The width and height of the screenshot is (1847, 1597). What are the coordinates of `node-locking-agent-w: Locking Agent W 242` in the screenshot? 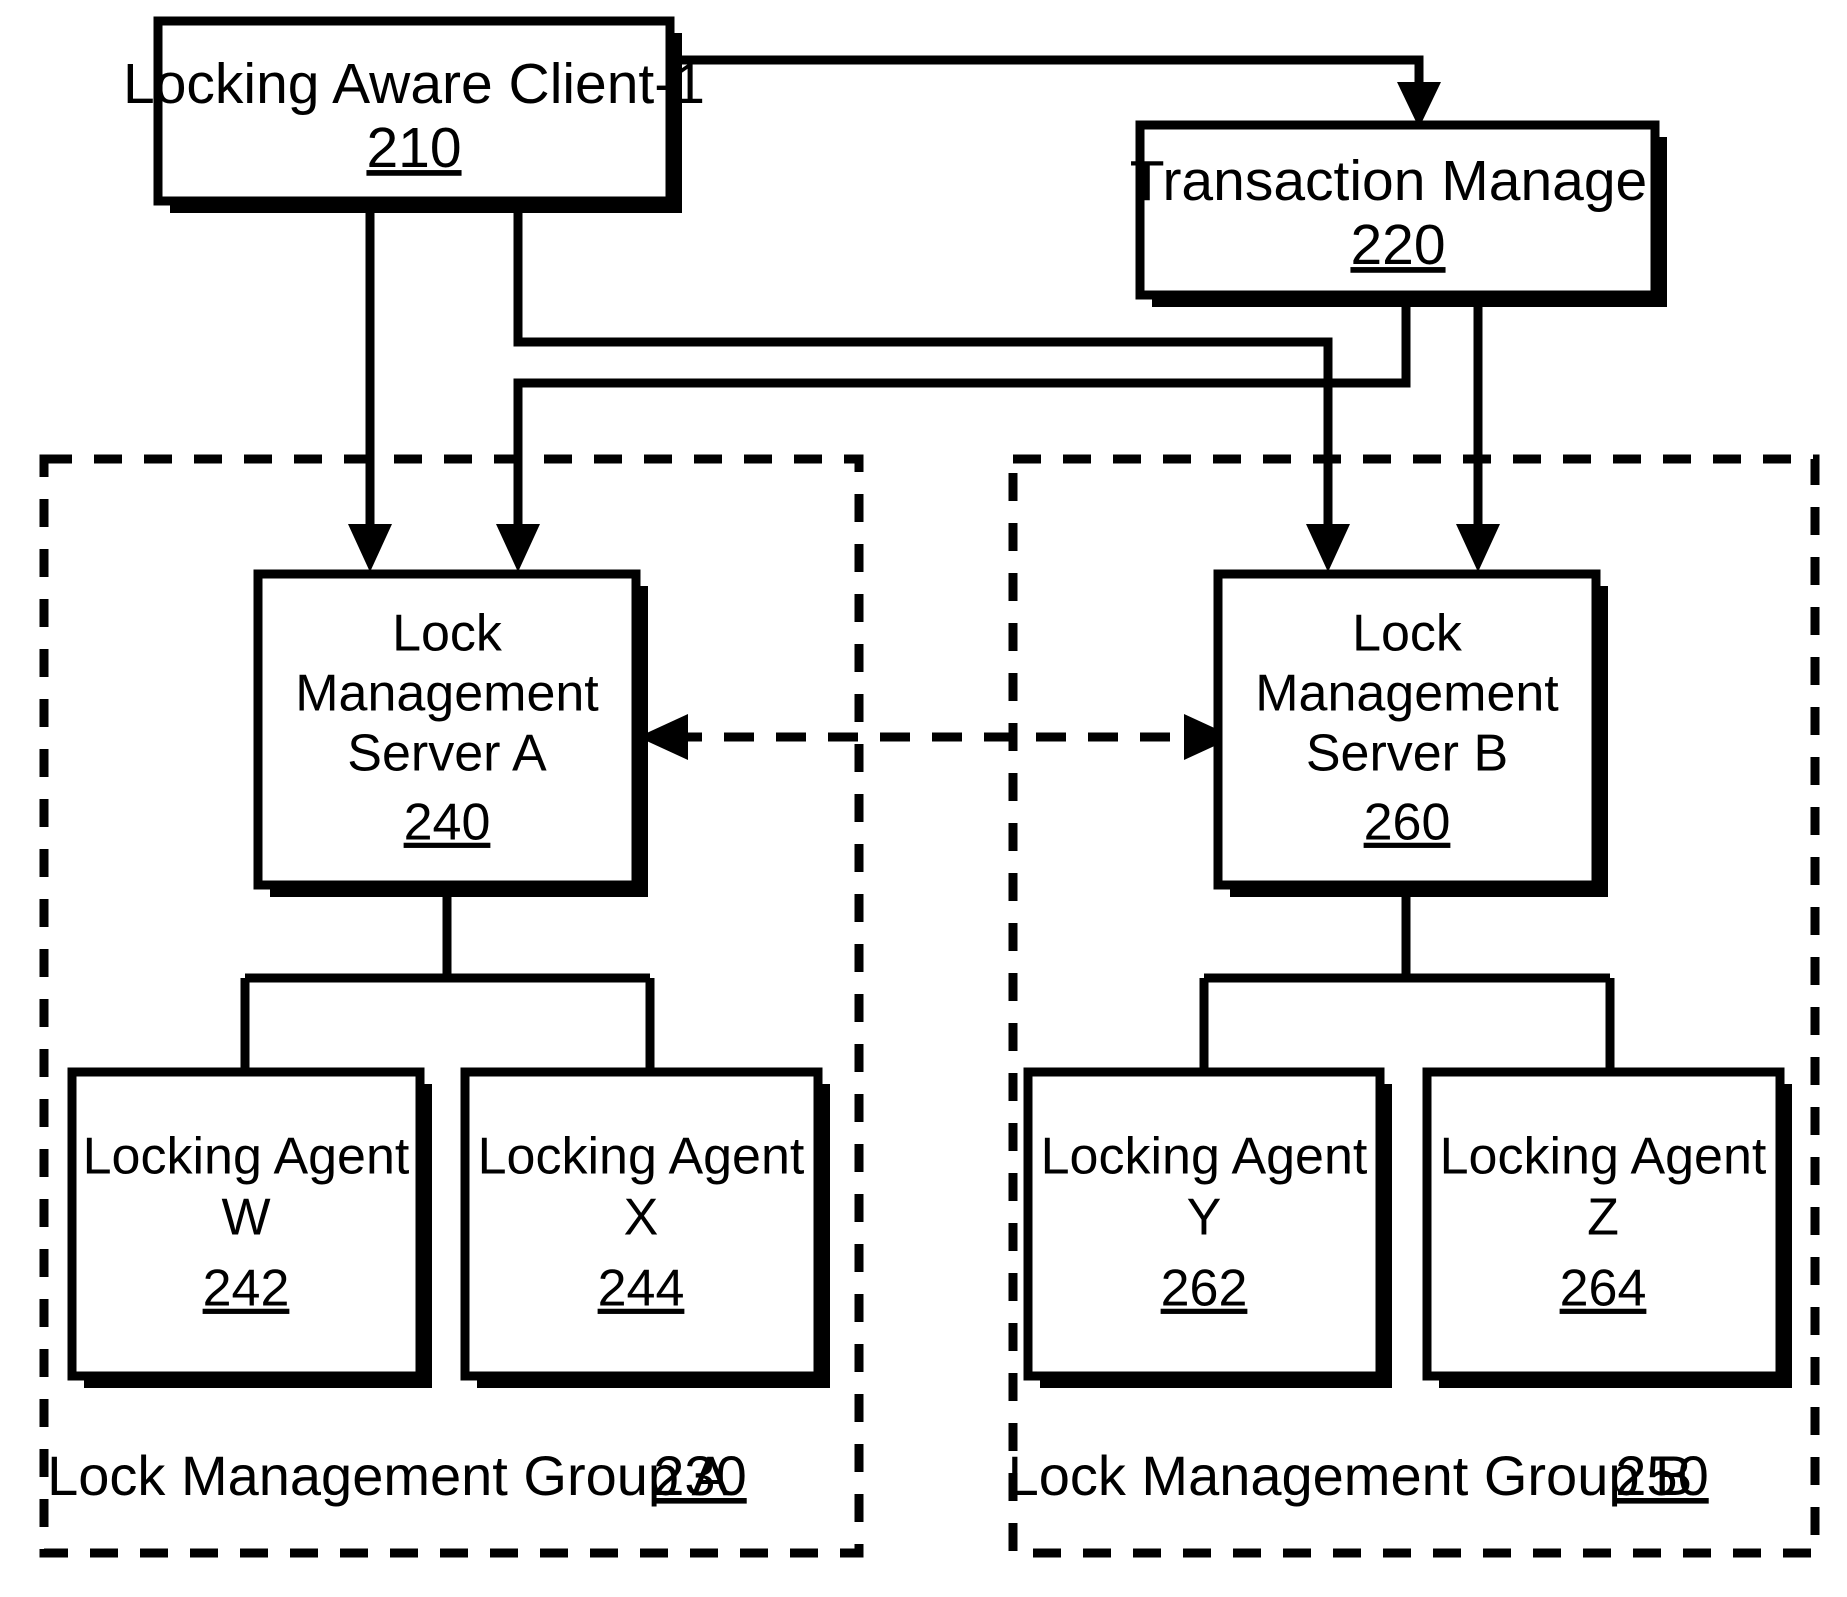 It's located at (249, 1227).